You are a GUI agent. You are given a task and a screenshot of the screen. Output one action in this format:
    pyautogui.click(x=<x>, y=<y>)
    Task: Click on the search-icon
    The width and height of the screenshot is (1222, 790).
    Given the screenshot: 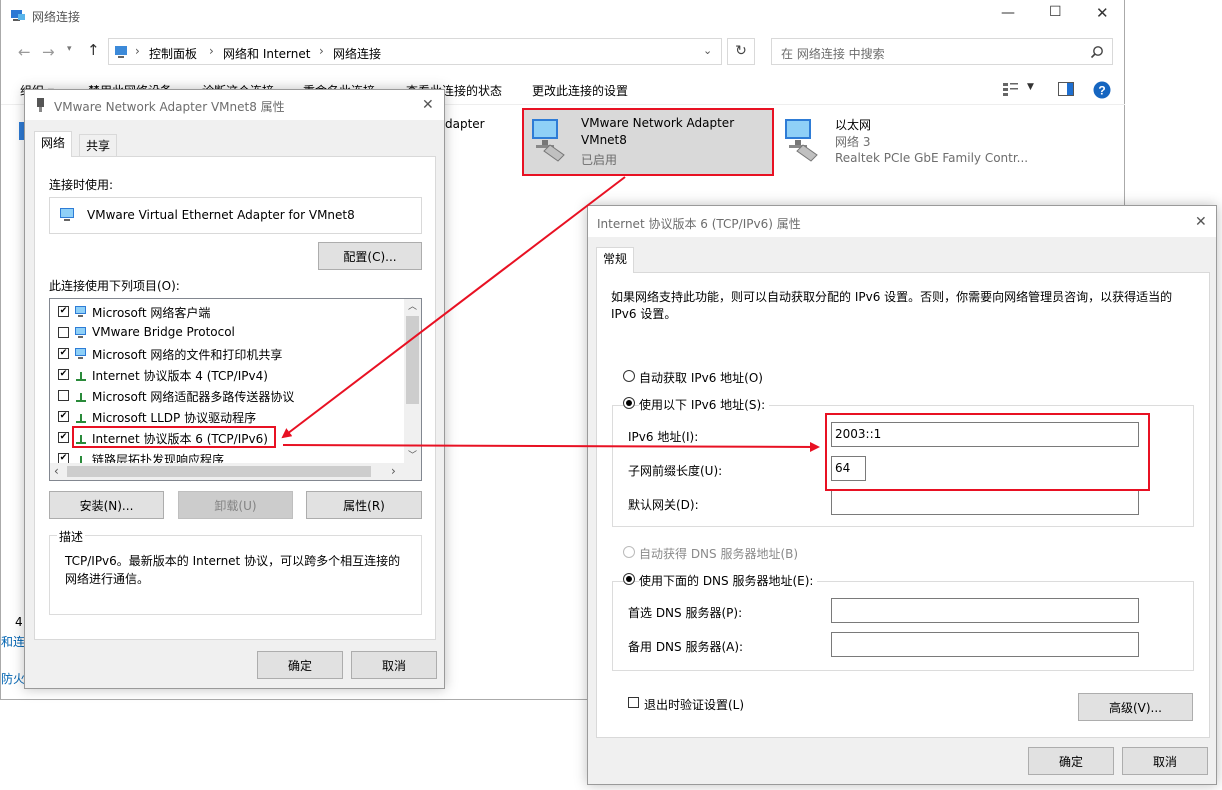 What is the action you would take?
    pyautogui.click(x=1097, y=52)
    